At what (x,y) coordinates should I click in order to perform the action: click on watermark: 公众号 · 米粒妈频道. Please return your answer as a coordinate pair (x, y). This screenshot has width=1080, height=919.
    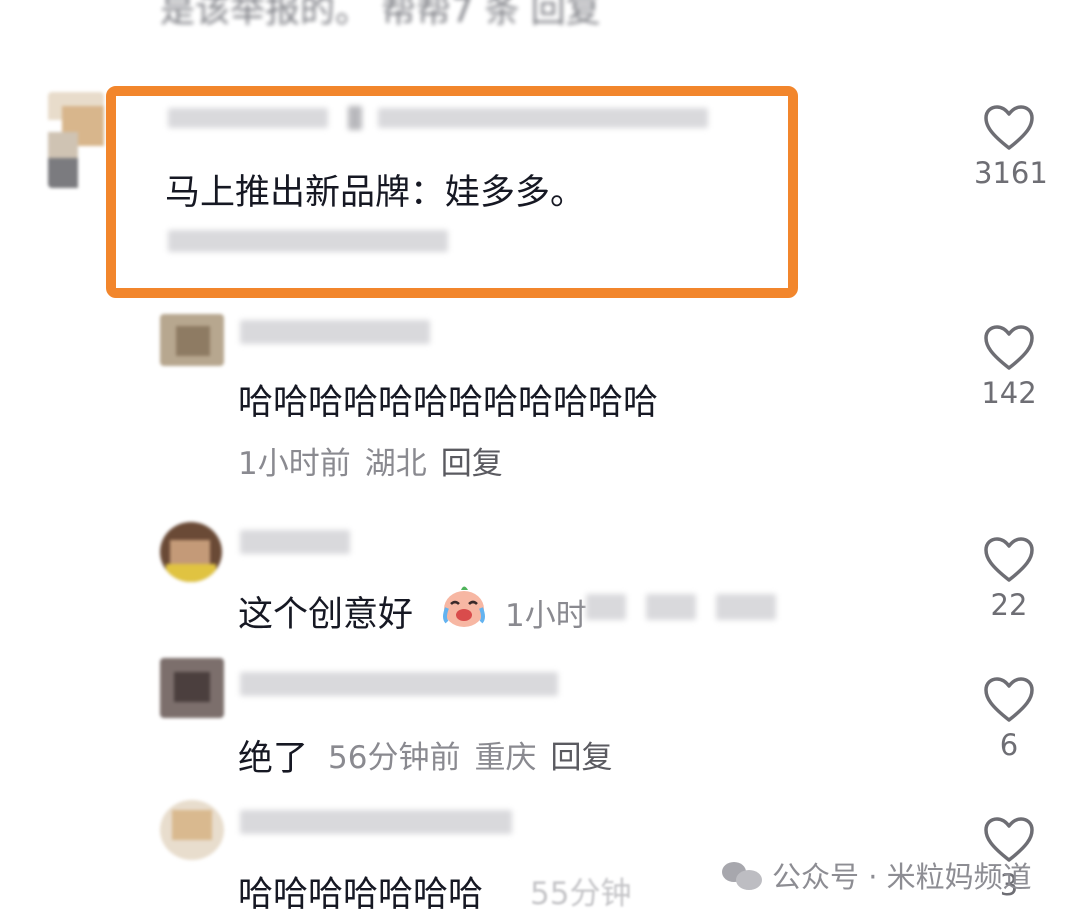
    Looking at the image, I should click on (877, 875).